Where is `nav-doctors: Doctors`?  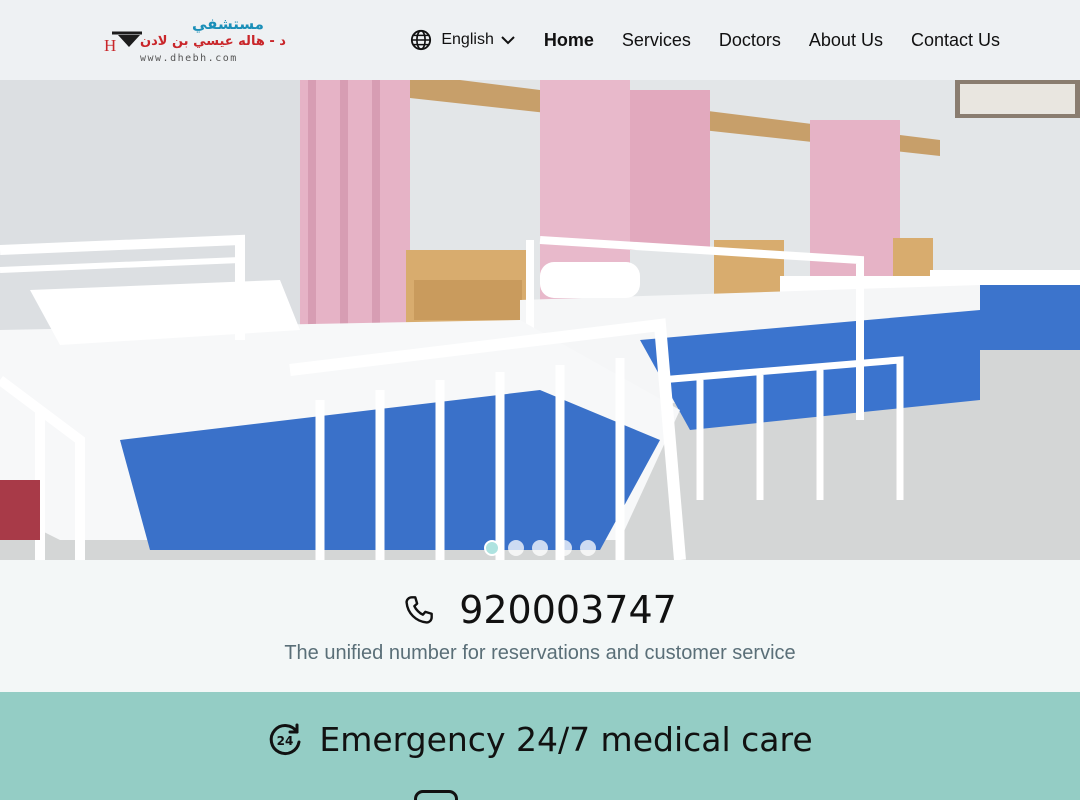 nav-doctors: Doctors is located at coordinates (750, 40).